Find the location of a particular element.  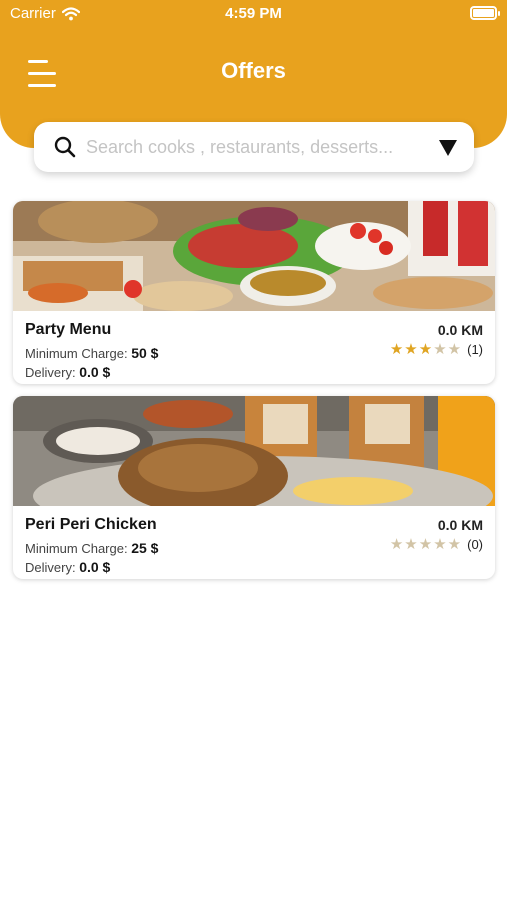

rating: ★ ★ ★ ★ ★ (0) is located at coordinates (436, 544).